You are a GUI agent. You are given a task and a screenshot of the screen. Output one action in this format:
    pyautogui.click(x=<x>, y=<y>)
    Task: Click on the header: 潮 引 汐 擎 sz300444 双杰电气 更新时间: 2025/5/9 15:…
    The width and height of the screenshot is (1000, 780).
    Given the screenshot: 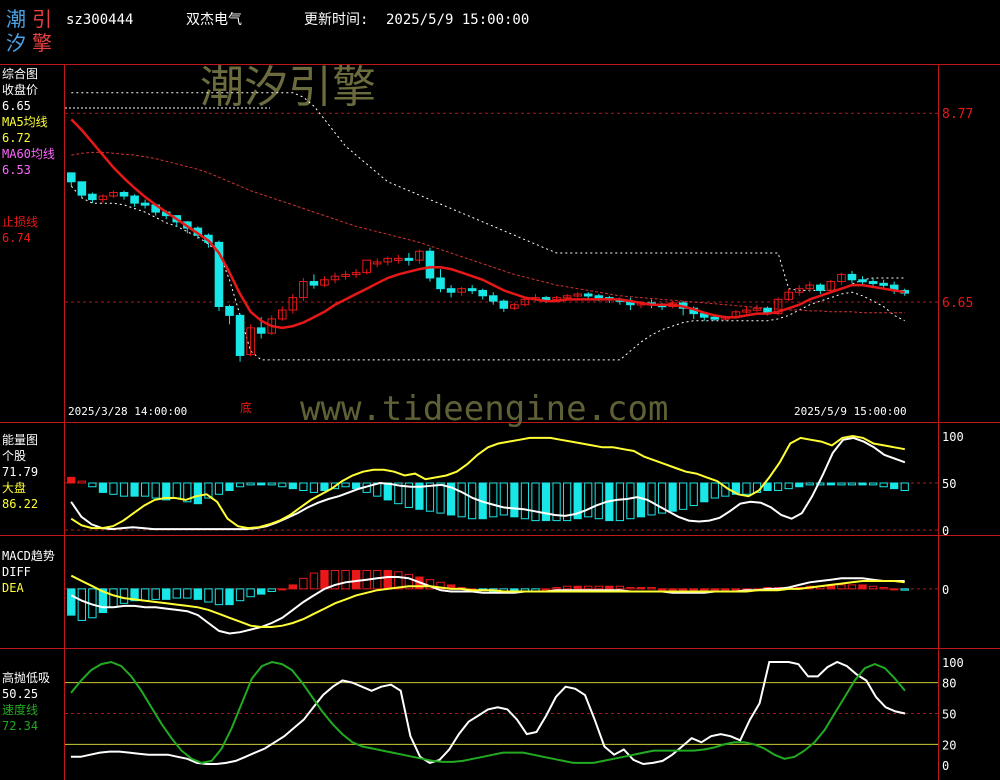 What is the action you would take?
    pyautogui.click(x=267, y=31)
    